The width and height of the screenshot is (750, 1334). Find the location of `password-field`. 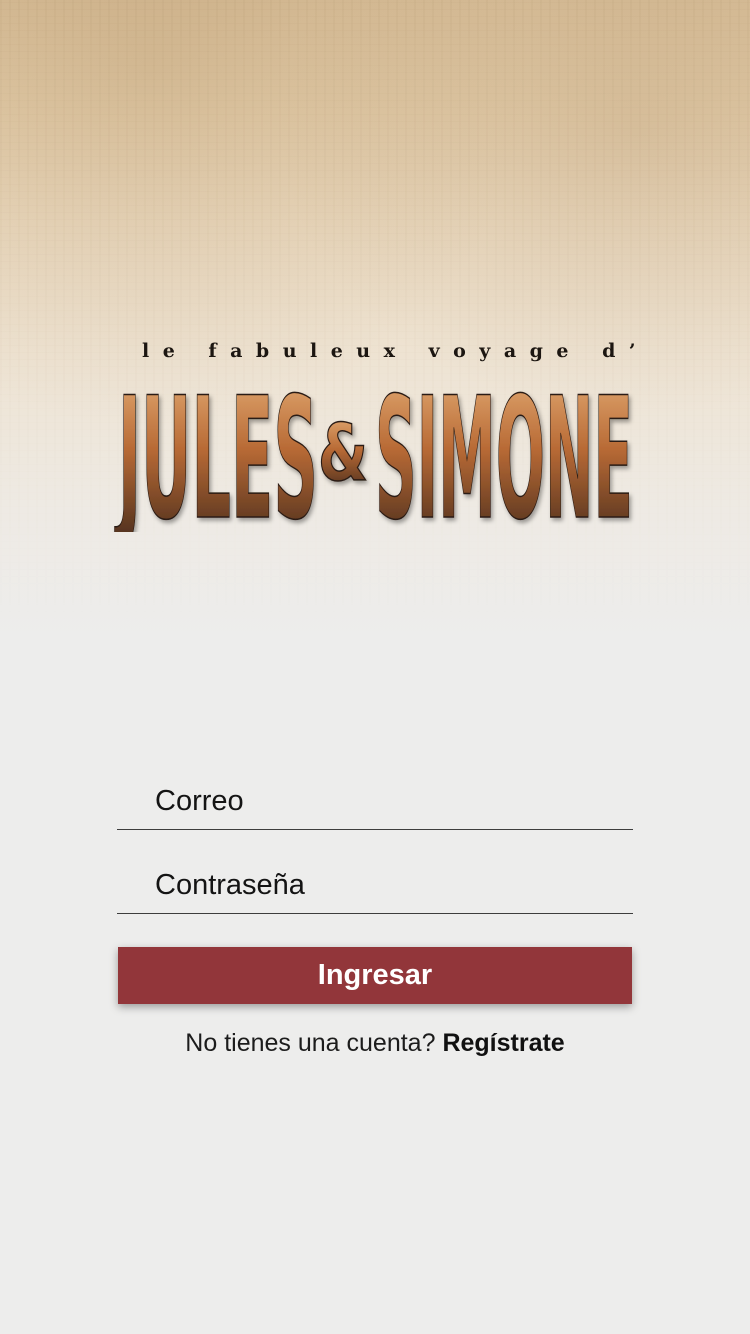

password-field is located at coordinates (375, 884).